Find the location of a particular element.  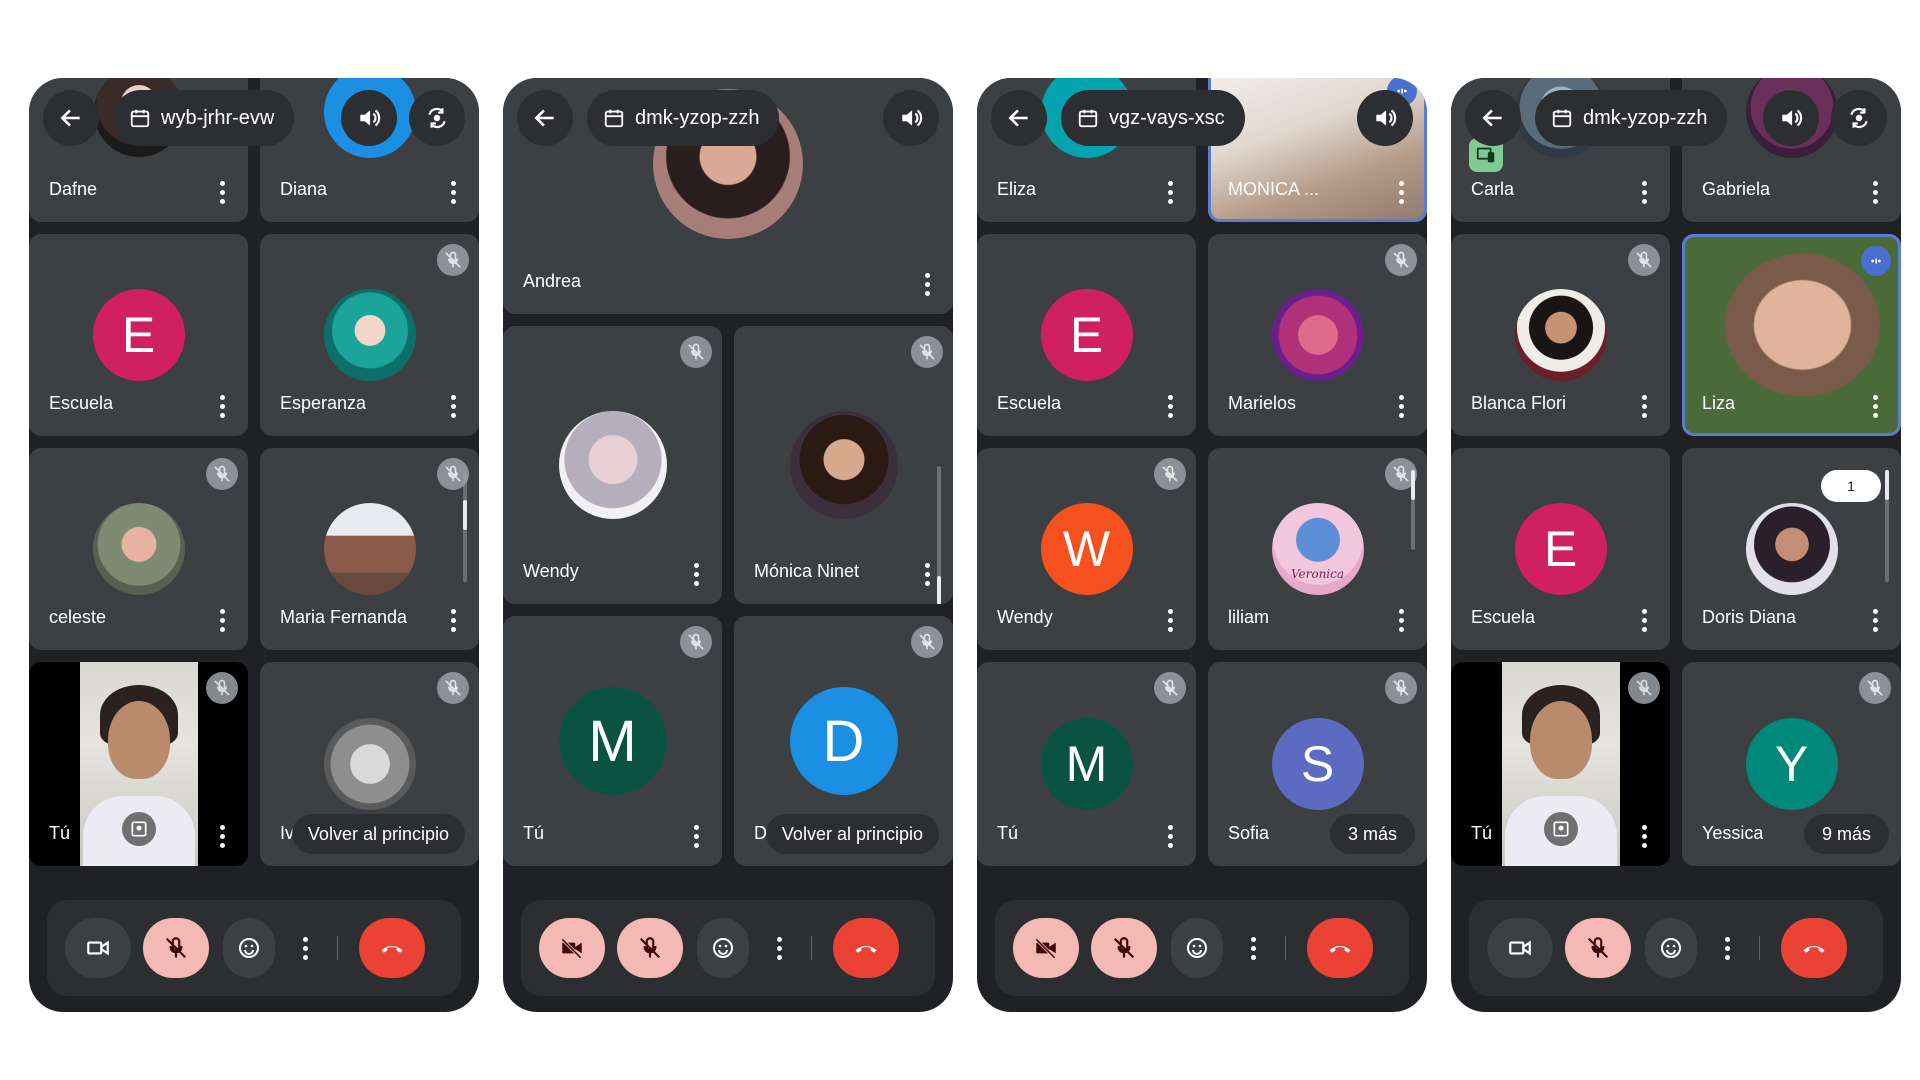

meeting-code-chip: vgz-vays-xsc is located at coordinates (1153, 118).